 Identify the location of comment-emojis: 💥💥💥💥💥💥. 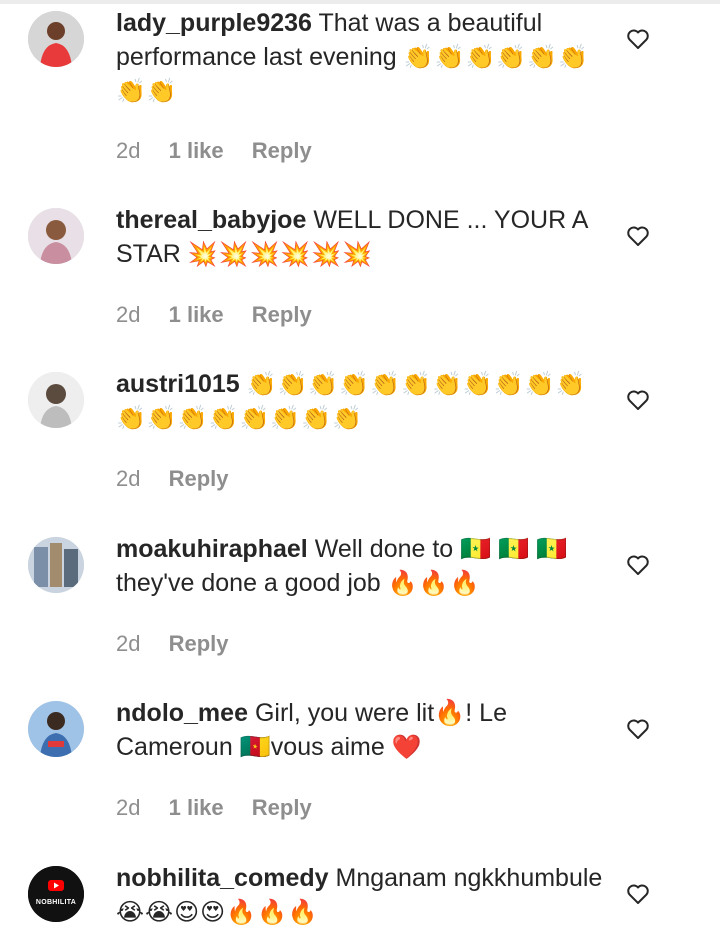
(280, 254).